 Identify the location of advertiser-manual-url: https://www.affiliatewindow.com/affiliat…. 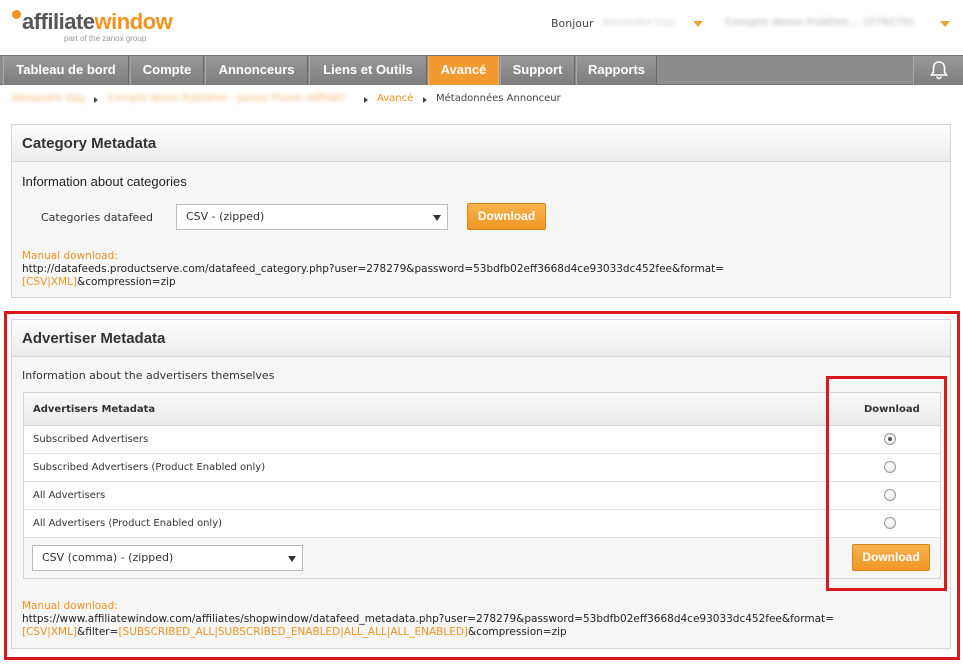
(428, 619).